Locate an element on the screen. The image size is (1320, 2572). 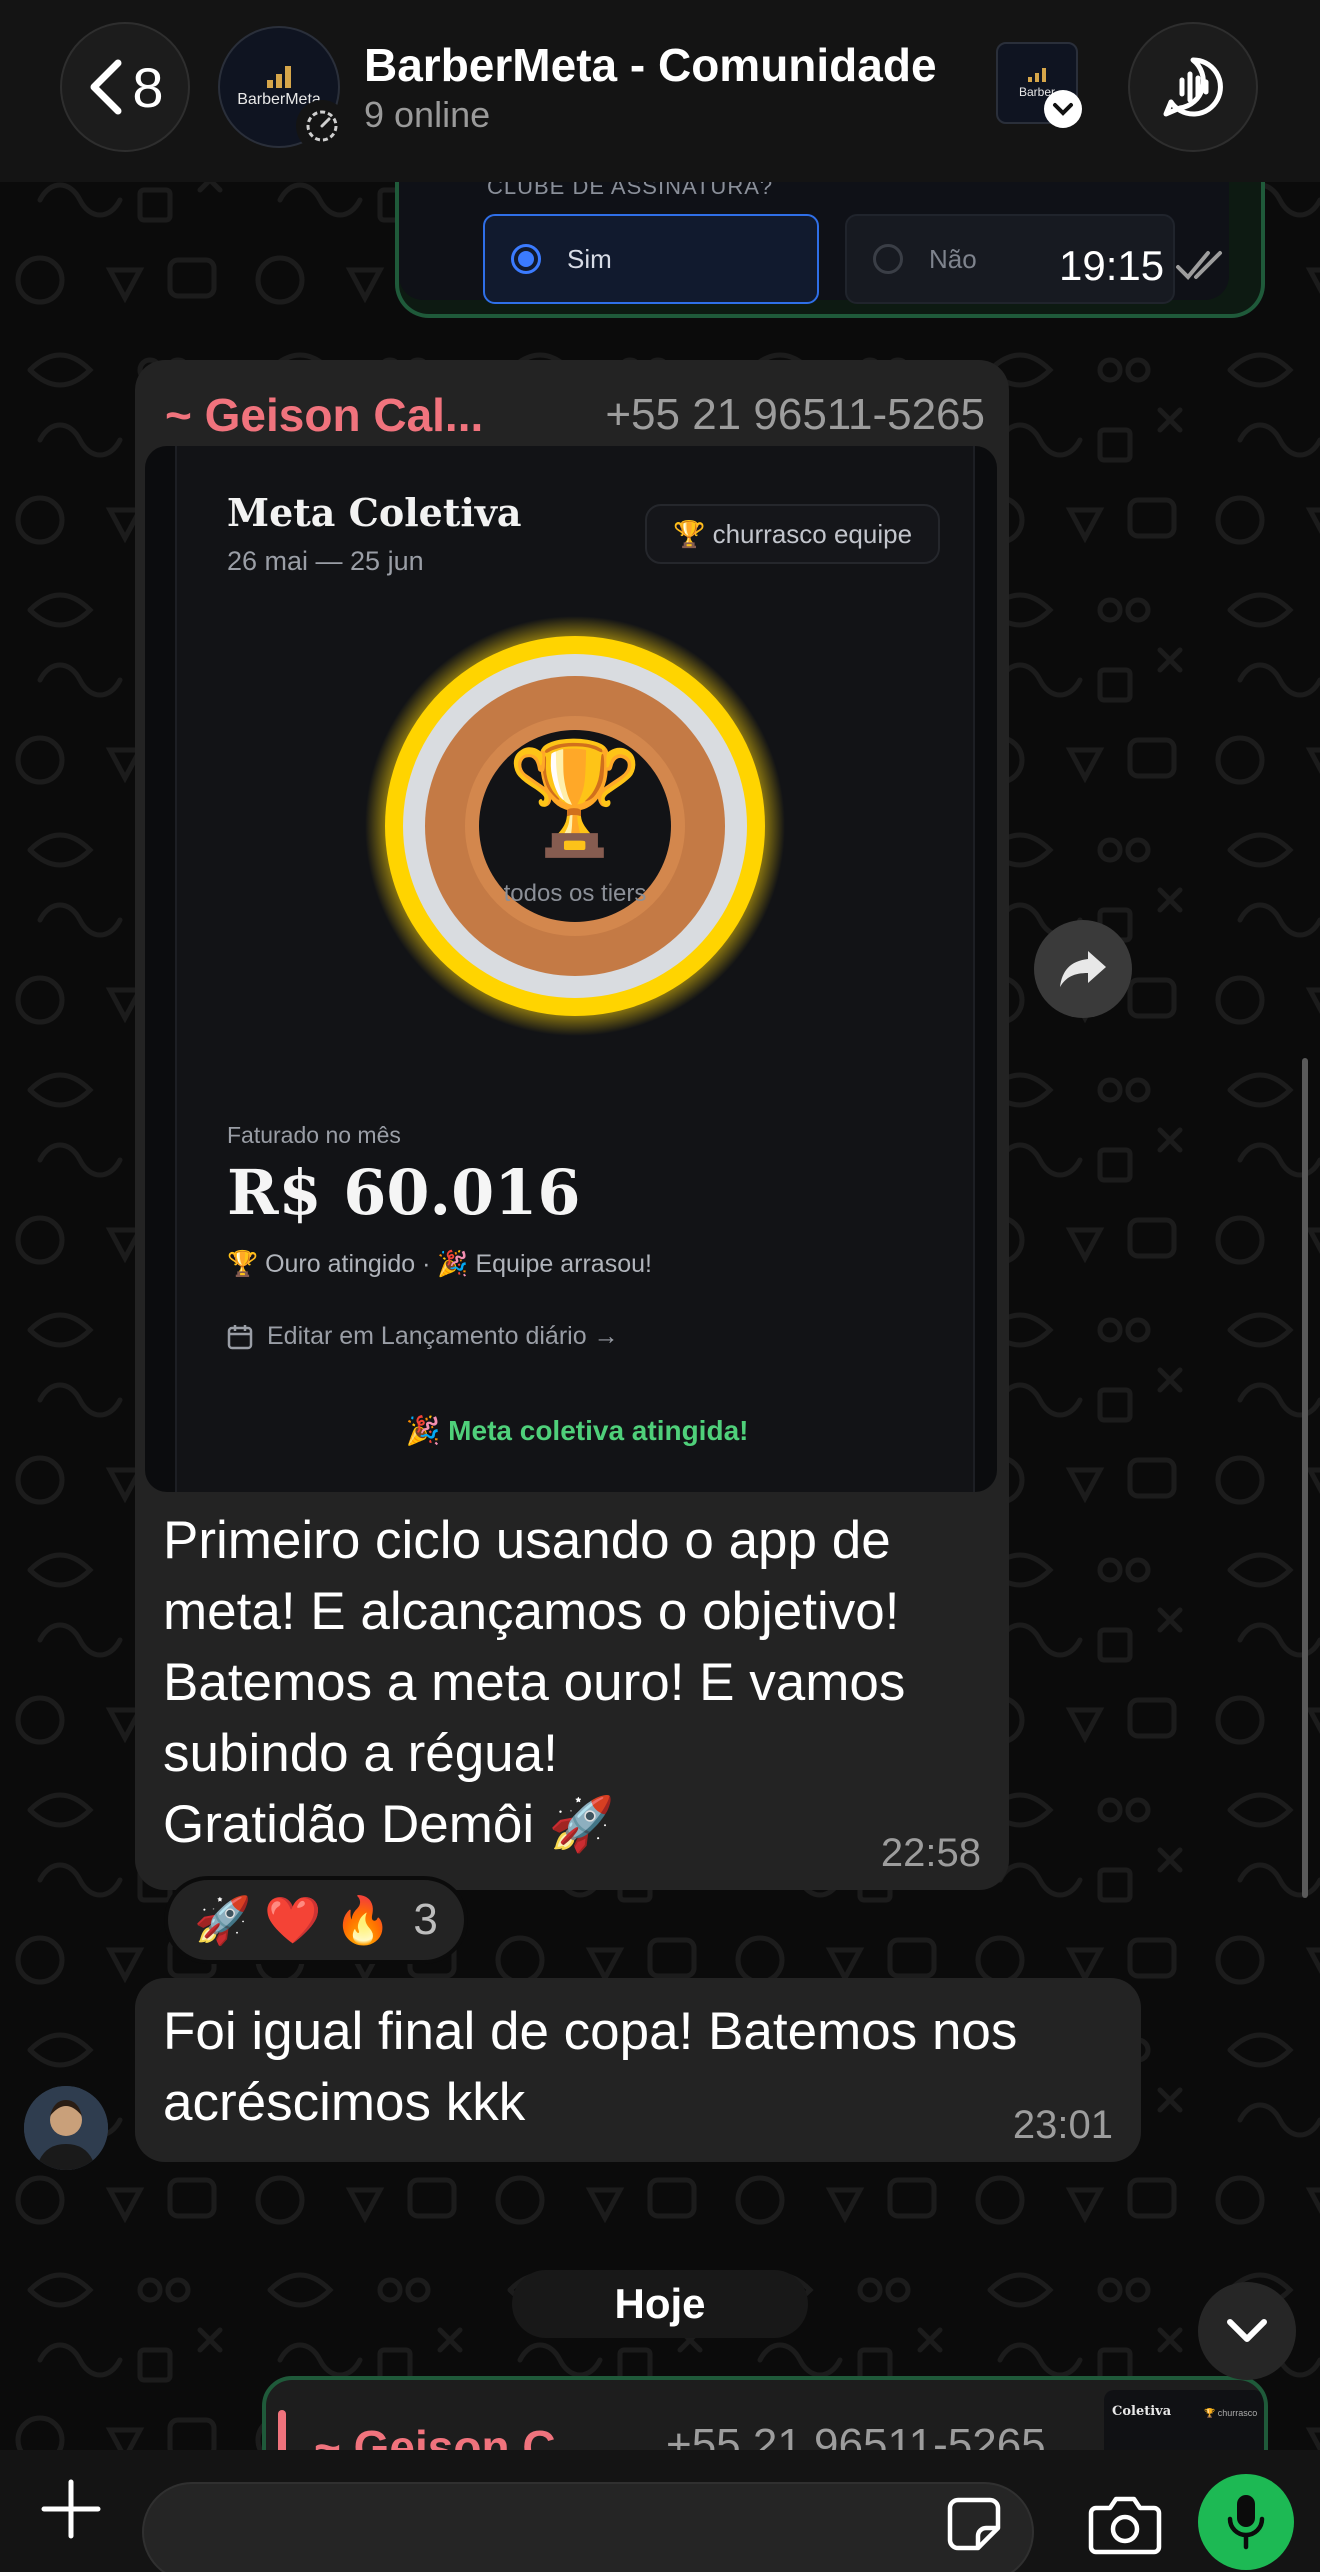
disappearing-timer-icon is located at coordinates (322, 126).